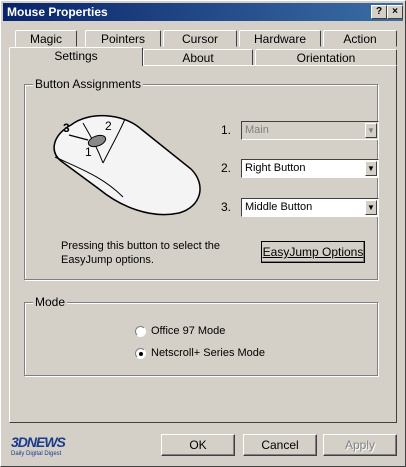 Image resolution: width=406 pixels, height=467 pixels. Describe the element at coordinates (88, 152) in the screenshot. I see `mouse-label-1: 1` at that location.